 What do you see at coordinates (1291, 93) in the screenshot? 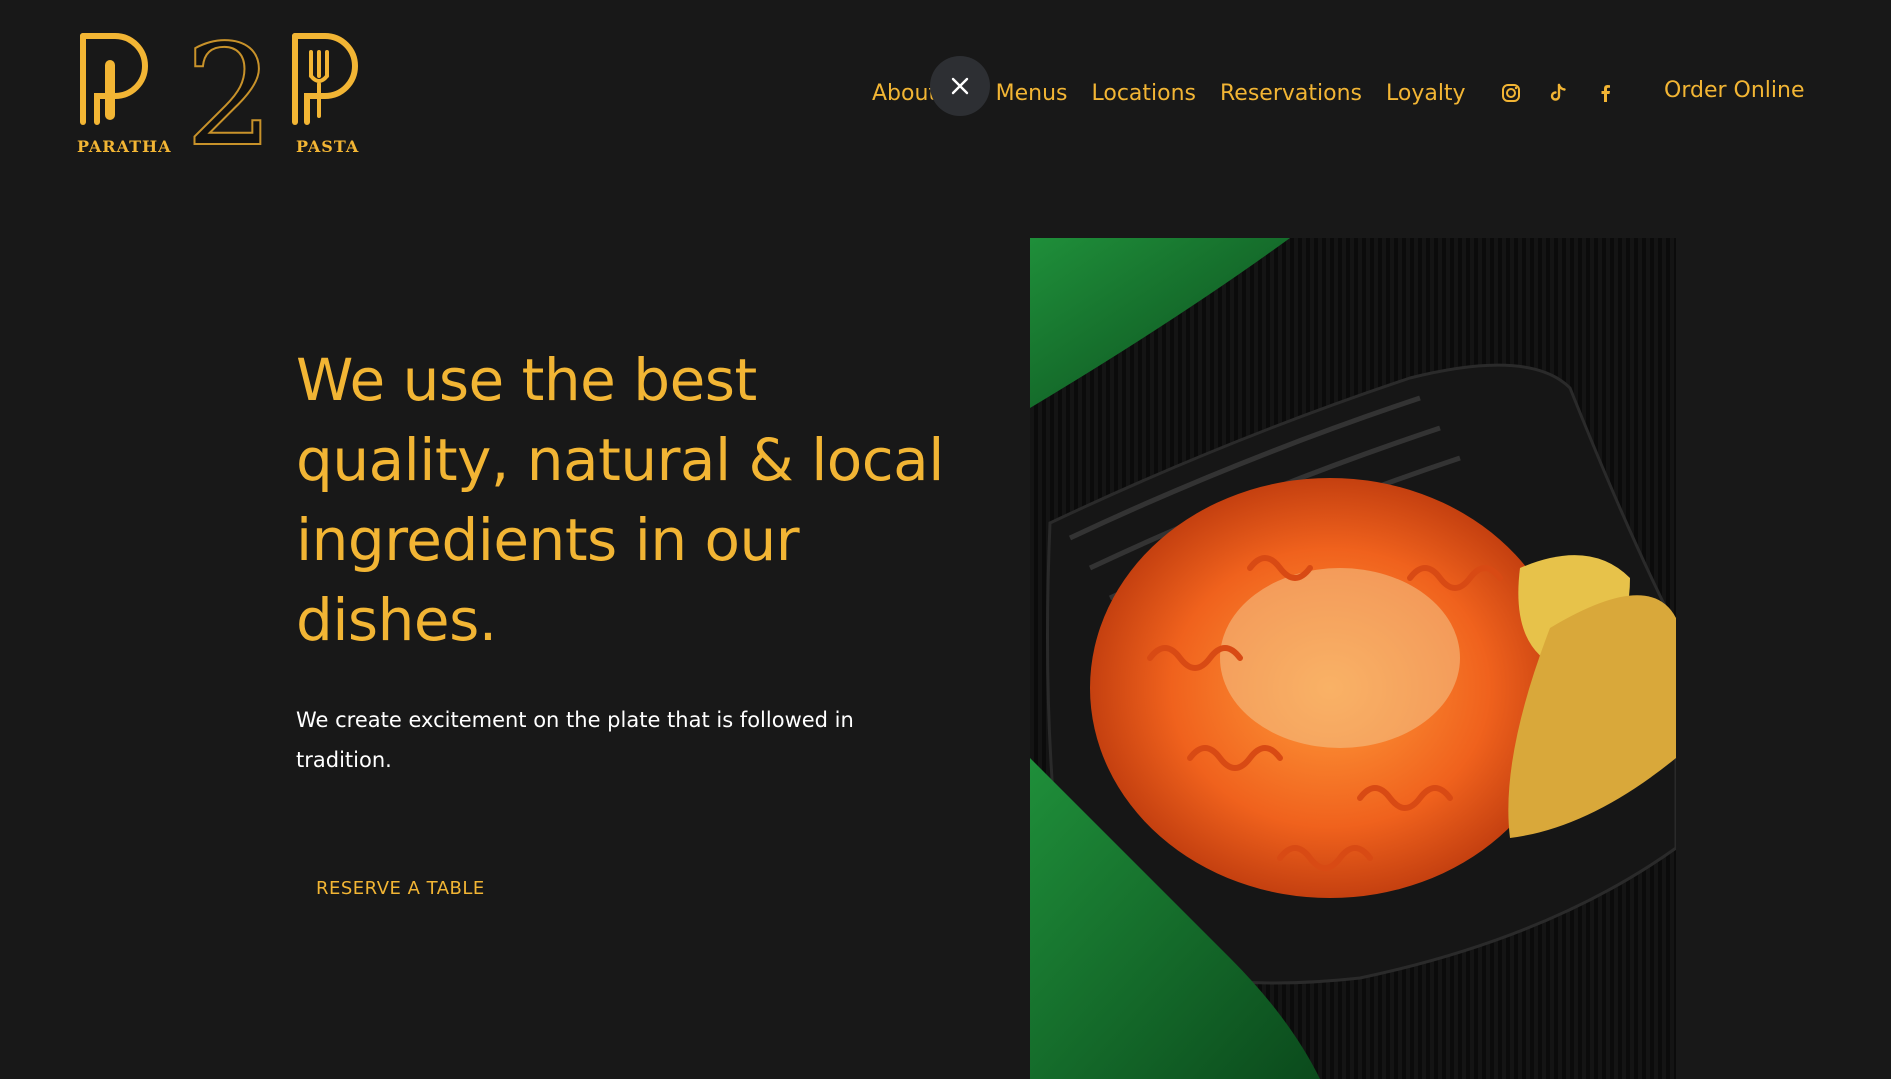
I see `nav-reservations: Reservations` at bounding box center [1291, 93].